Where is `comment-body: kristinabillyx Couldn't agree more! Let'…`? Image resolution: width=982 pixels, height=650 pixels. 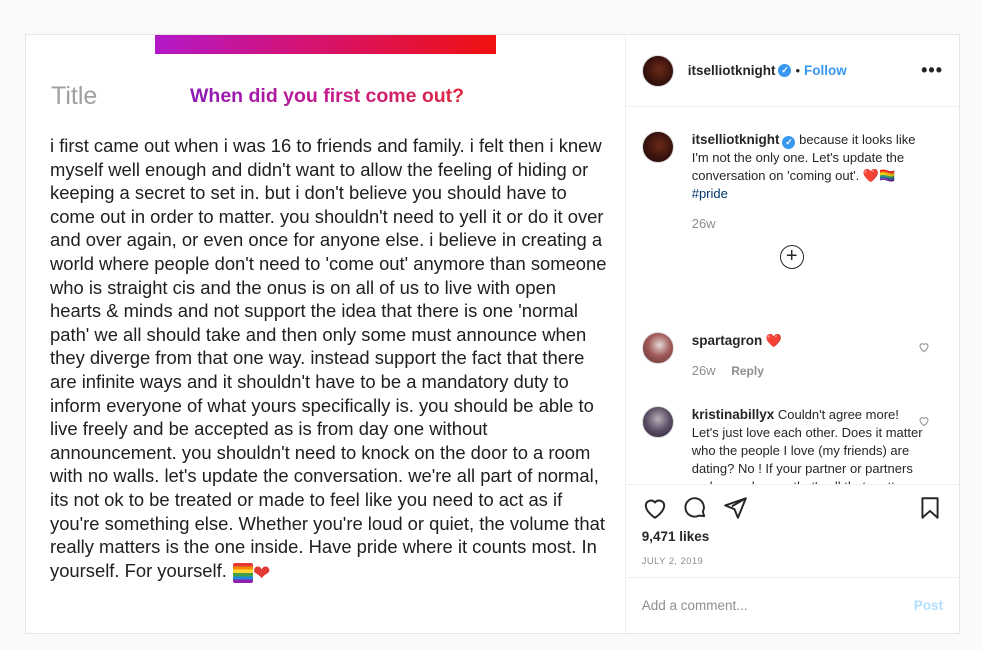 comment-body: kristinabillyx Couldn't agree more! Let'… is located at coordinates (810, 445).